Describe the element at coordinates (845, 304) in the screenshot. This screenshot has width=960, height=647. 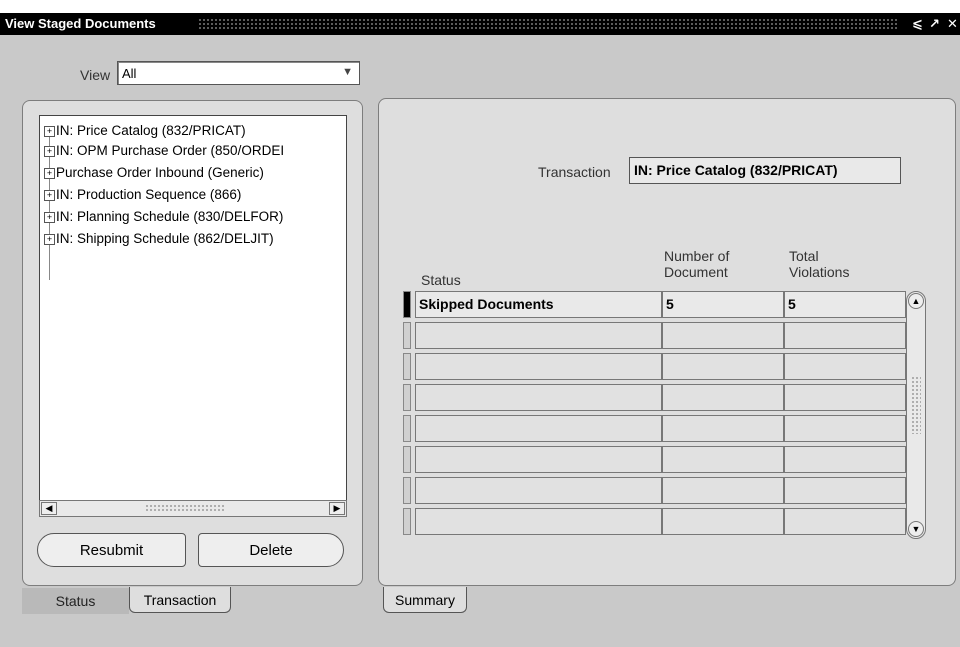
I see `violations-cell: 5` at that location.